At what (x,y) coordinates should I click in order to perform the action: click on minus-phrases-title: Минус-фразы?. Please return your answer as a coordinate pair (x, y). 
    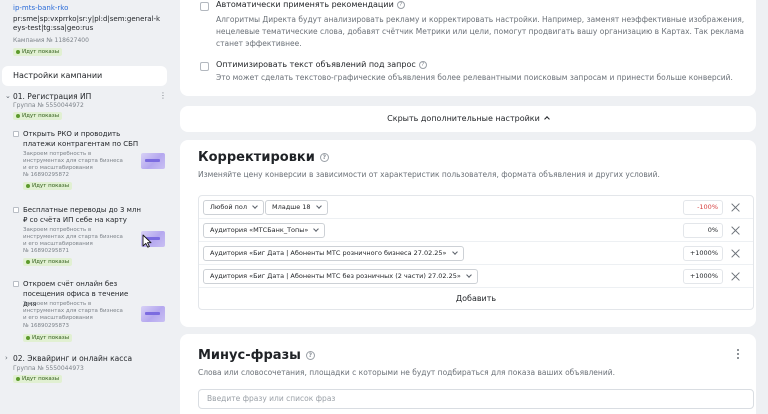
    Looking at the image, I should click on (256, 355).